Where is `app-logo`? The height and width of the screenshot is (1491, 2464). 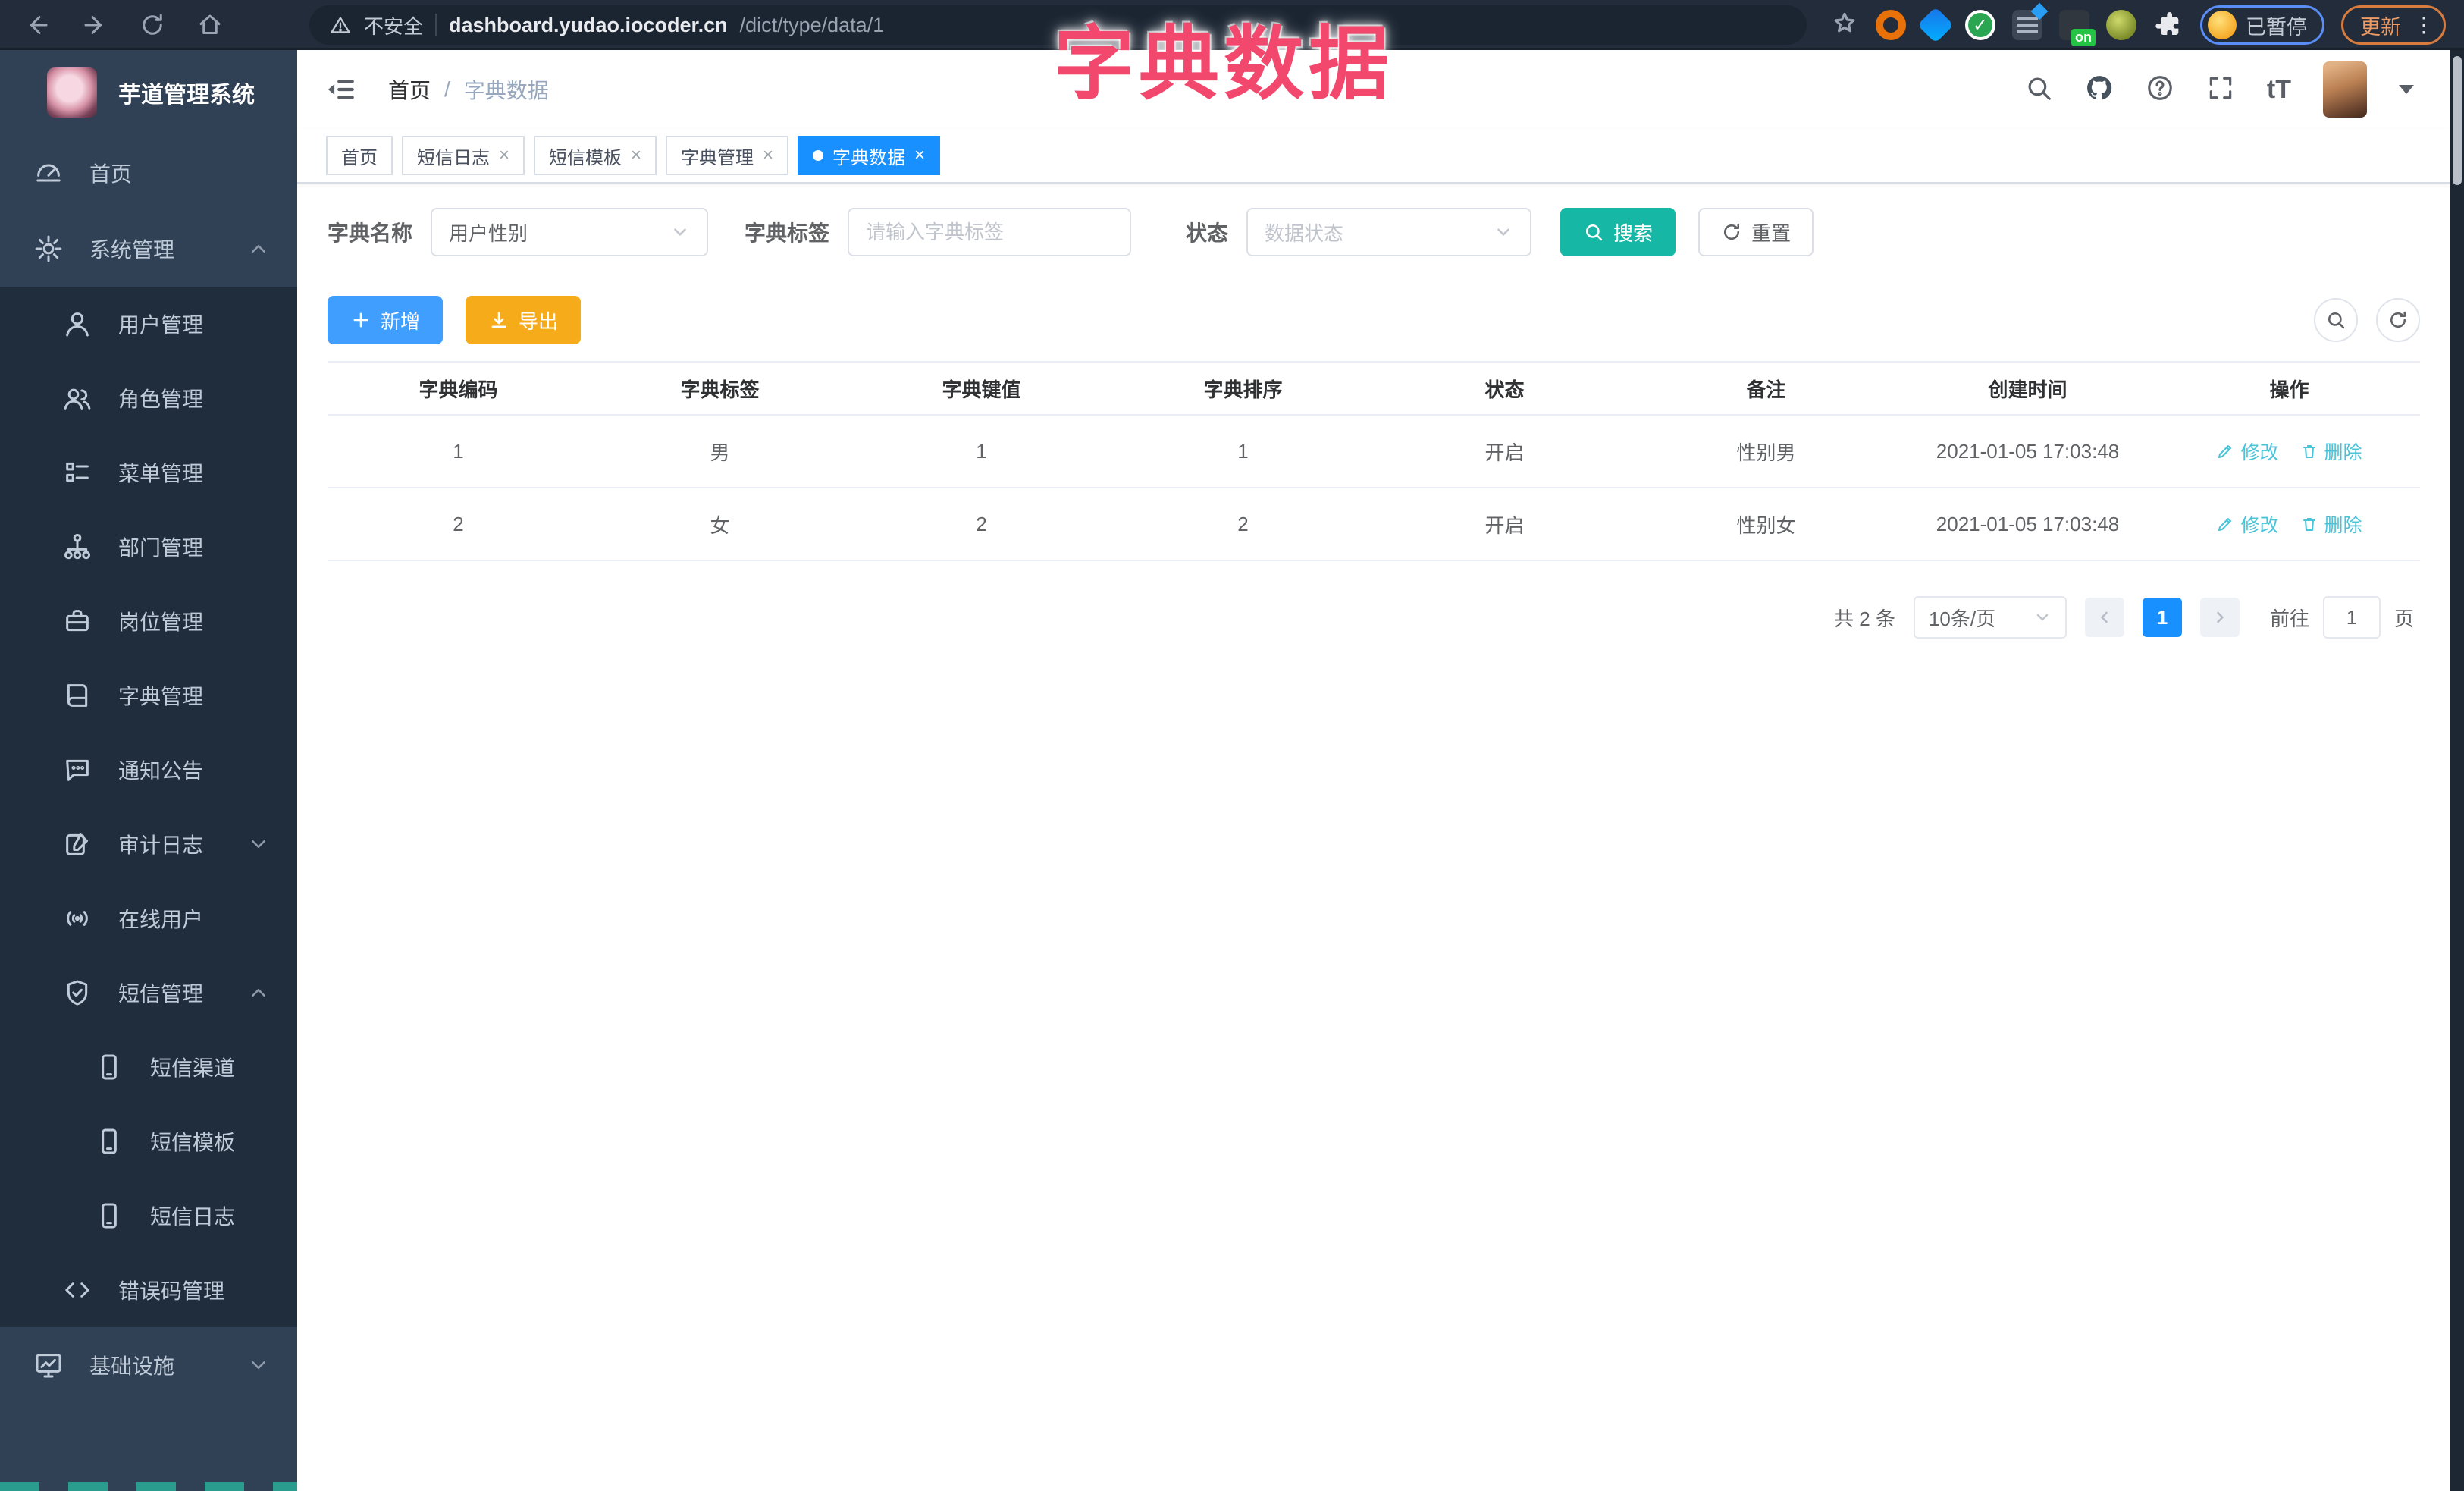
app-logo is located at coordinates (72, 92).